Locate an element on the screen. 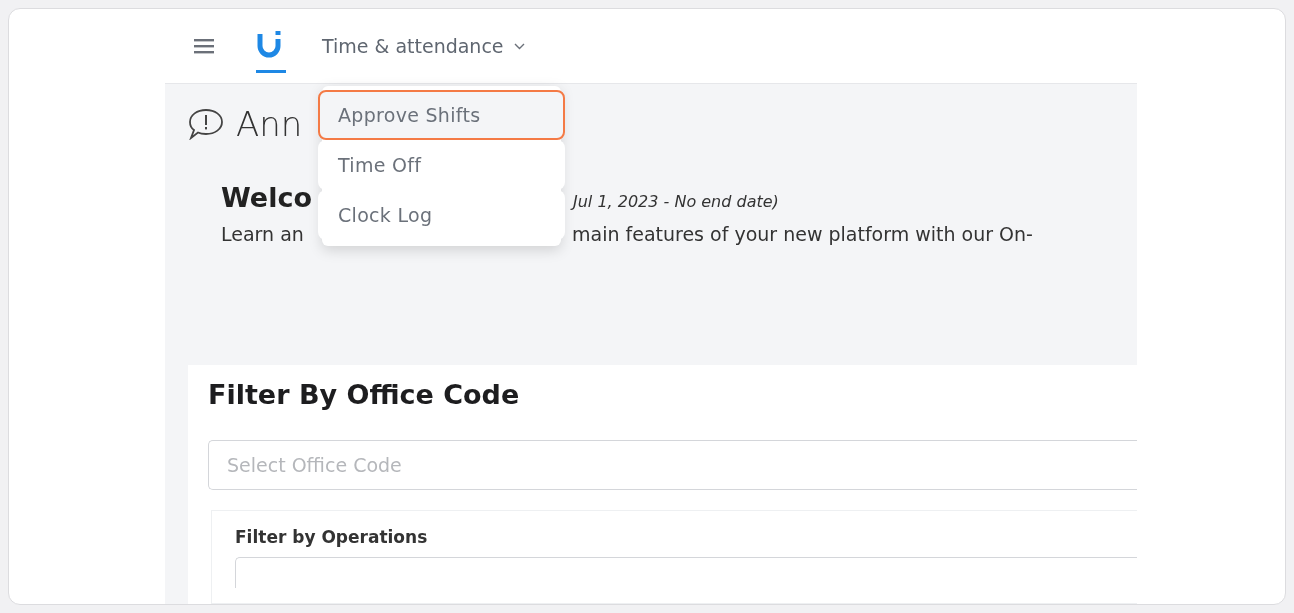 The width and height of the screenshot is (1294, 613). operations-label: Filter by Operations is located at coordinates (332, 537).